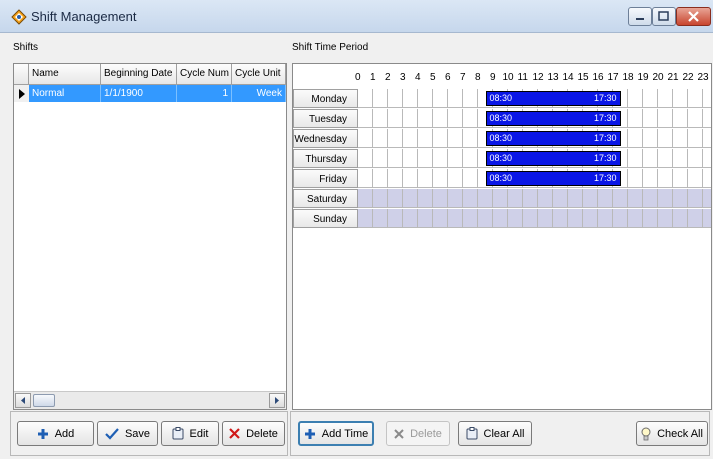 This screenshot has width=713, height=459. What do you see at coordinates (44, 400) in the screenshot?
I see `scrollbar-thumb` at bounding box center [44, 400].